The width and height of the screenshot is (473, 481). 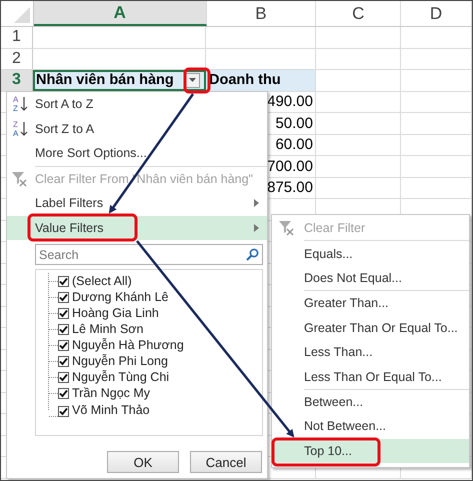 What do you see at coordinates (192, 80) in the screenshot?
I see `caret-icon` at bounding box center [192, 80].